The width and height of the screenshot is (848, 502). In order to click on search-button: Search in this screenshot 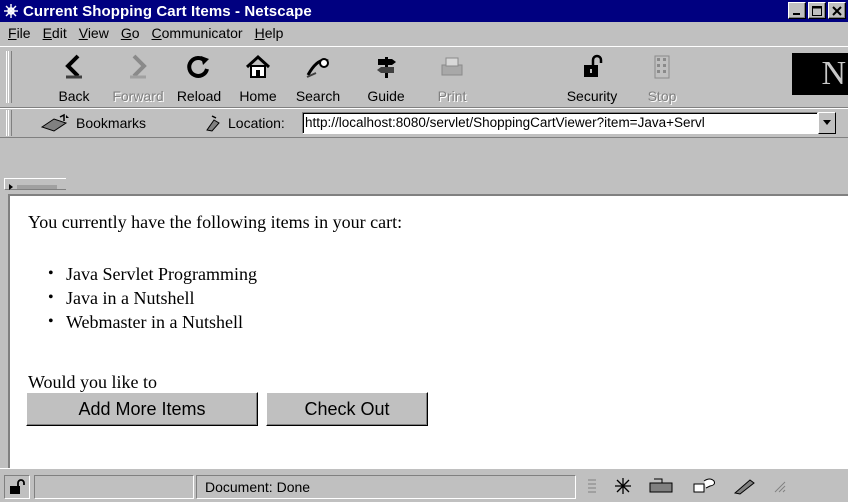, I will do `click(318, 80)`.